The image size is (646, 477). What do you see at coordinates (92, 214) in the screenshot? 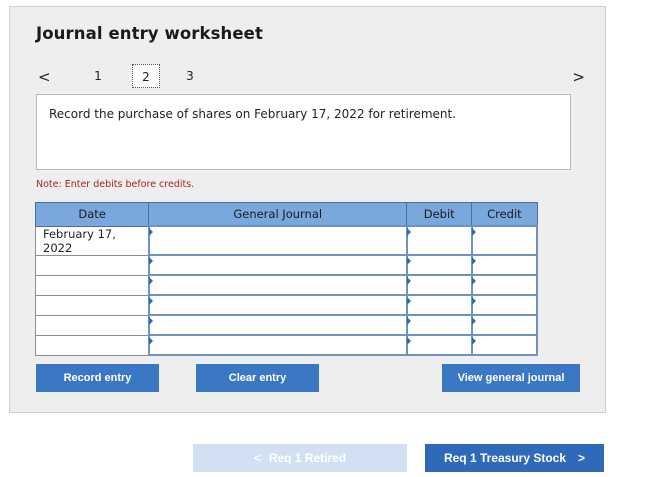
I see `column-header-date: Date` at bounding box center [92, 214].